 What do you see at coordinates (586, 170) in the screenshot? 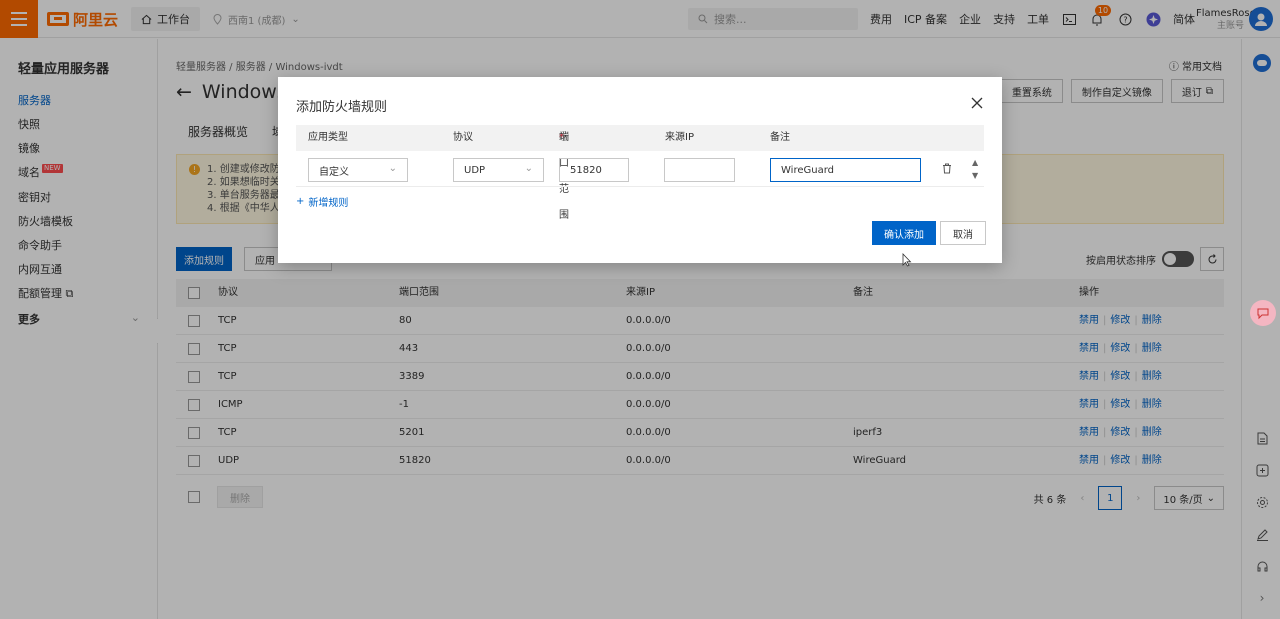
I see `port-value: 51820` at bounding box center [586, 170].